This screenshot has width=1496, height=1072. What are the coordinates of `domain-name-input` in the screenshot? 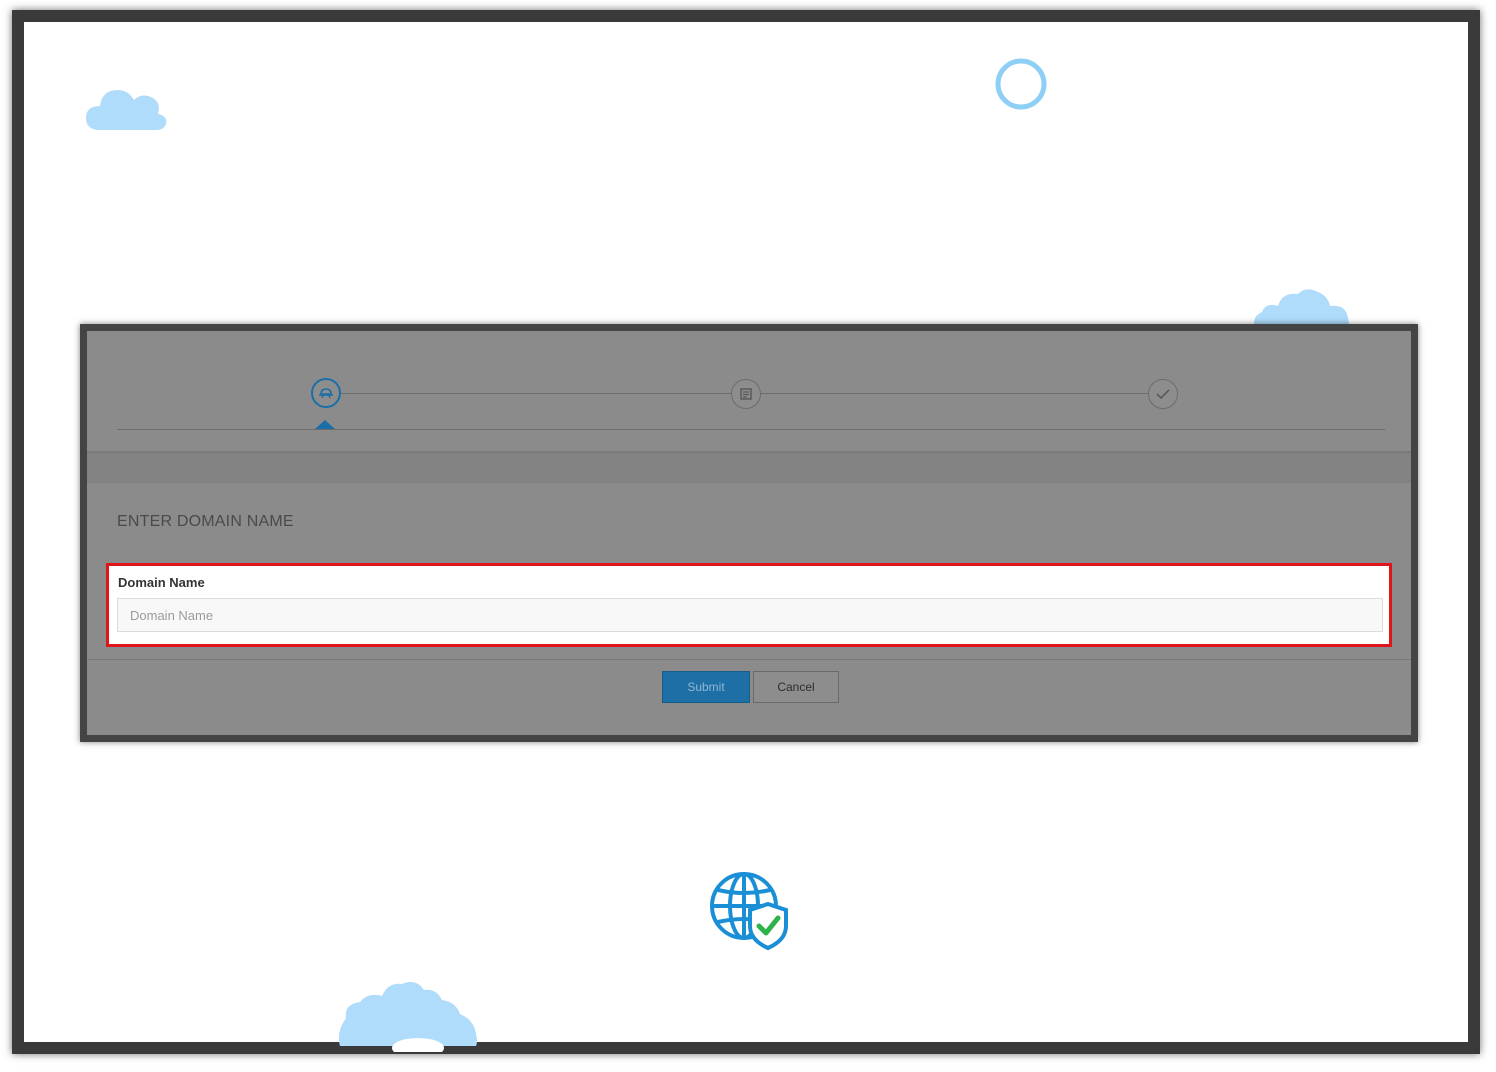 It's located at (750, 615).